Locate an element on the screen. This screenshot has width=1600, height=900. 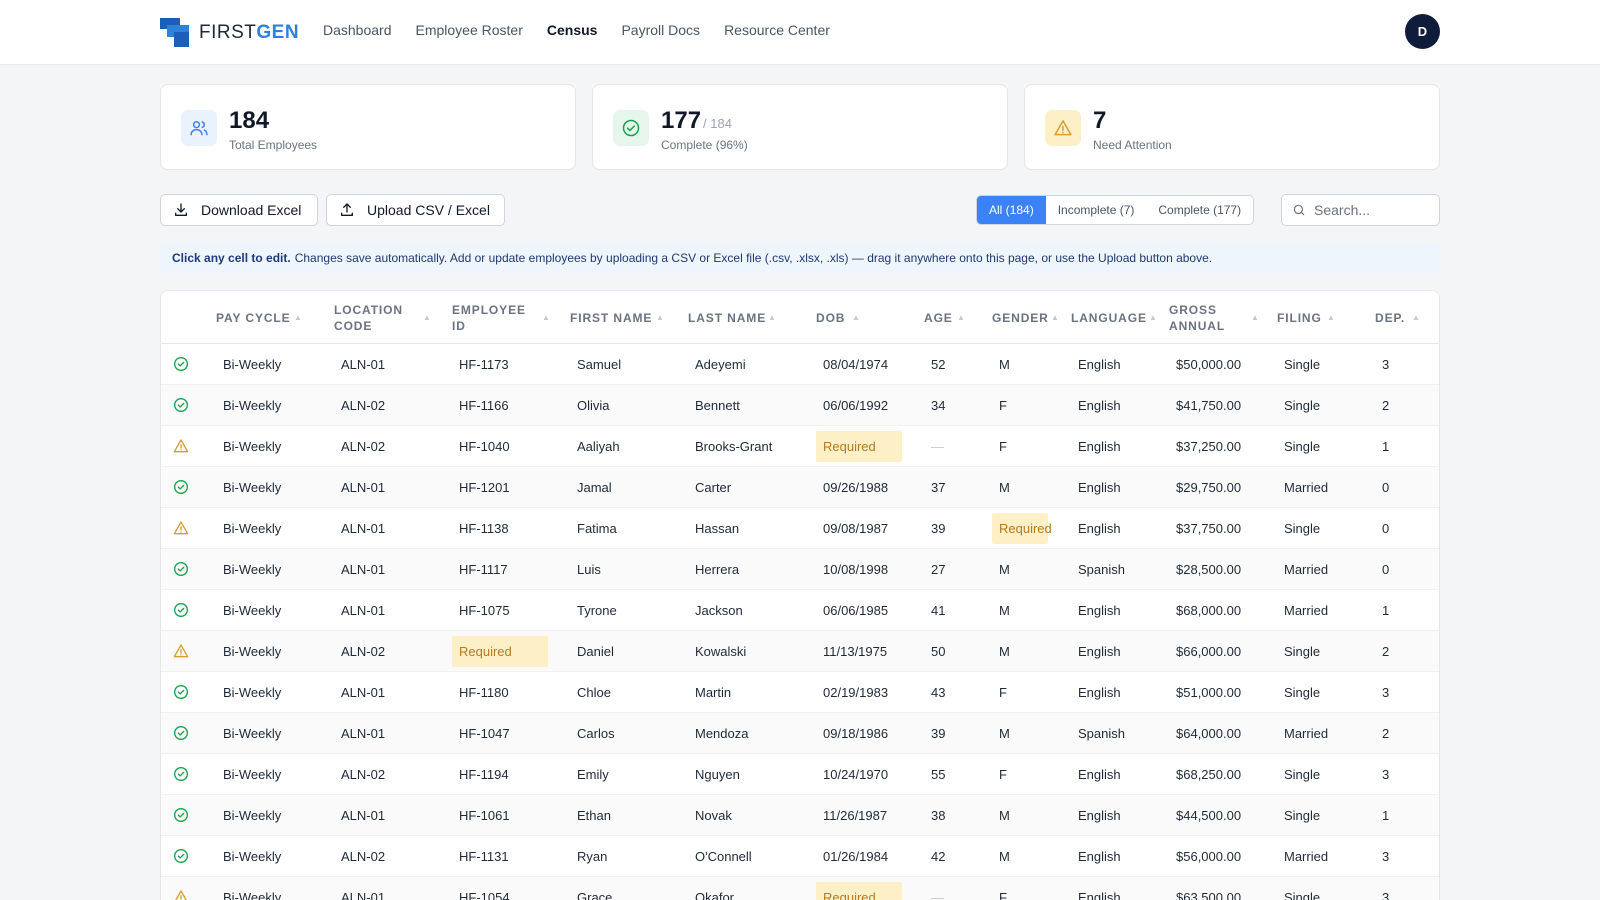
cell-last: Hassan is located at coordinates (713, 528).